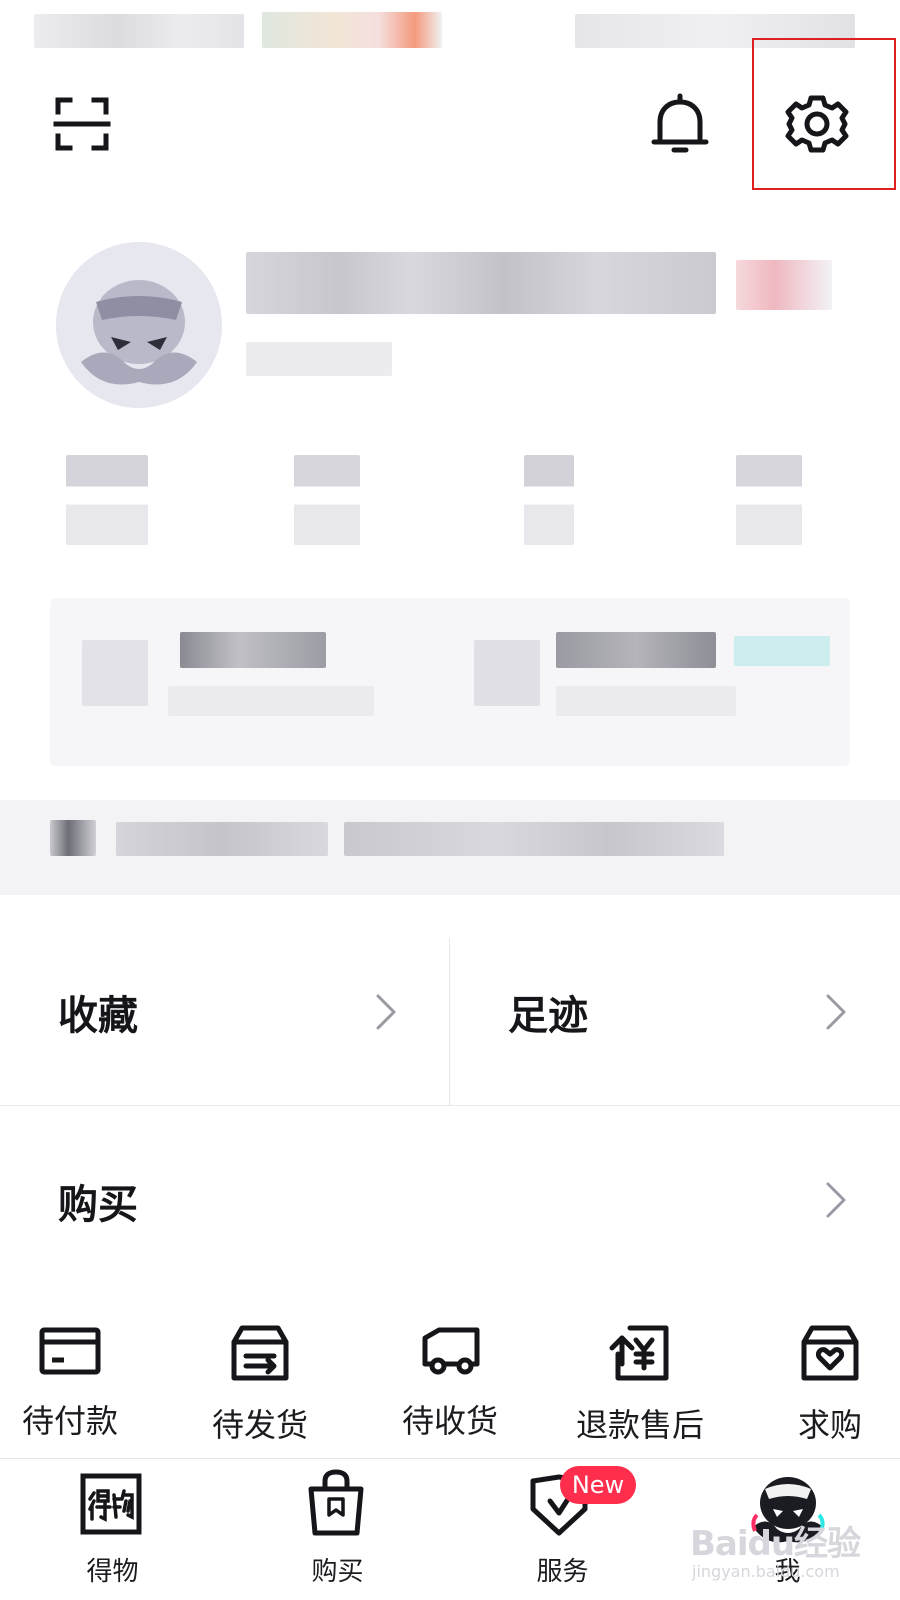 The width and height of the screenshot is (900, 1600). What do you see at coordinates (337, 1572) in the screenshot?
I see `nav-purchase-label: 购买` at bounding box center [337, 1572].